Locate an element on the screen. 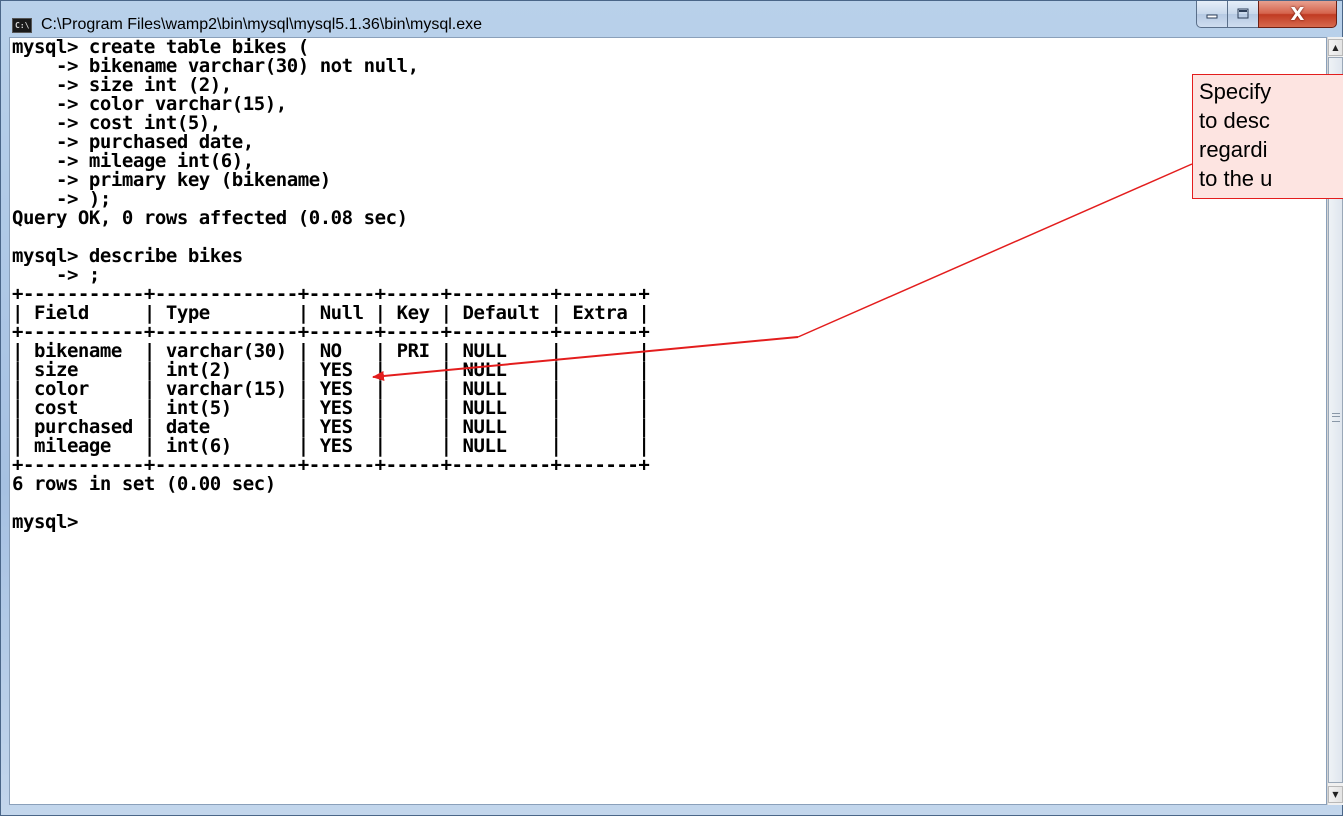 The image size is (1343, 816). close-button: X is located at coordinates (1297, 14).